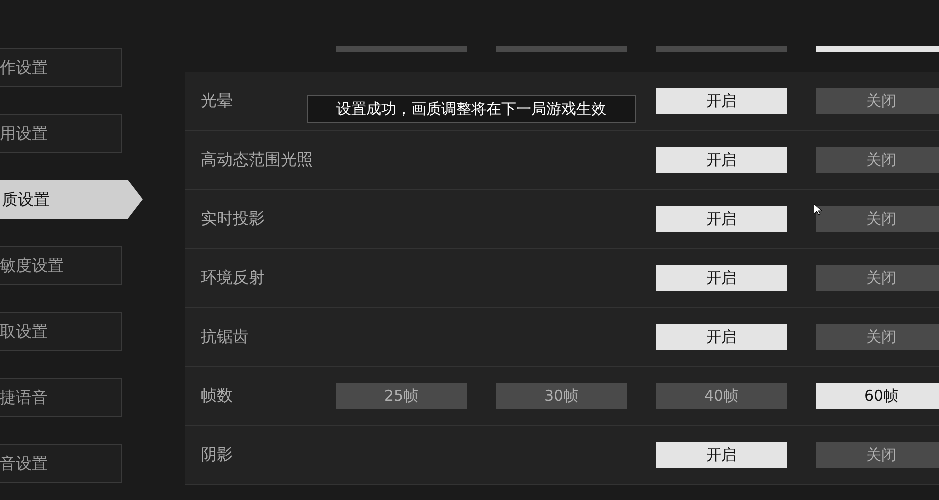 This screenshot has height=500, width=939. What do you see at coordinates (217, 455) in the screenshot?
I see `setting-label: 阴影` at bounding box center [217, 455].